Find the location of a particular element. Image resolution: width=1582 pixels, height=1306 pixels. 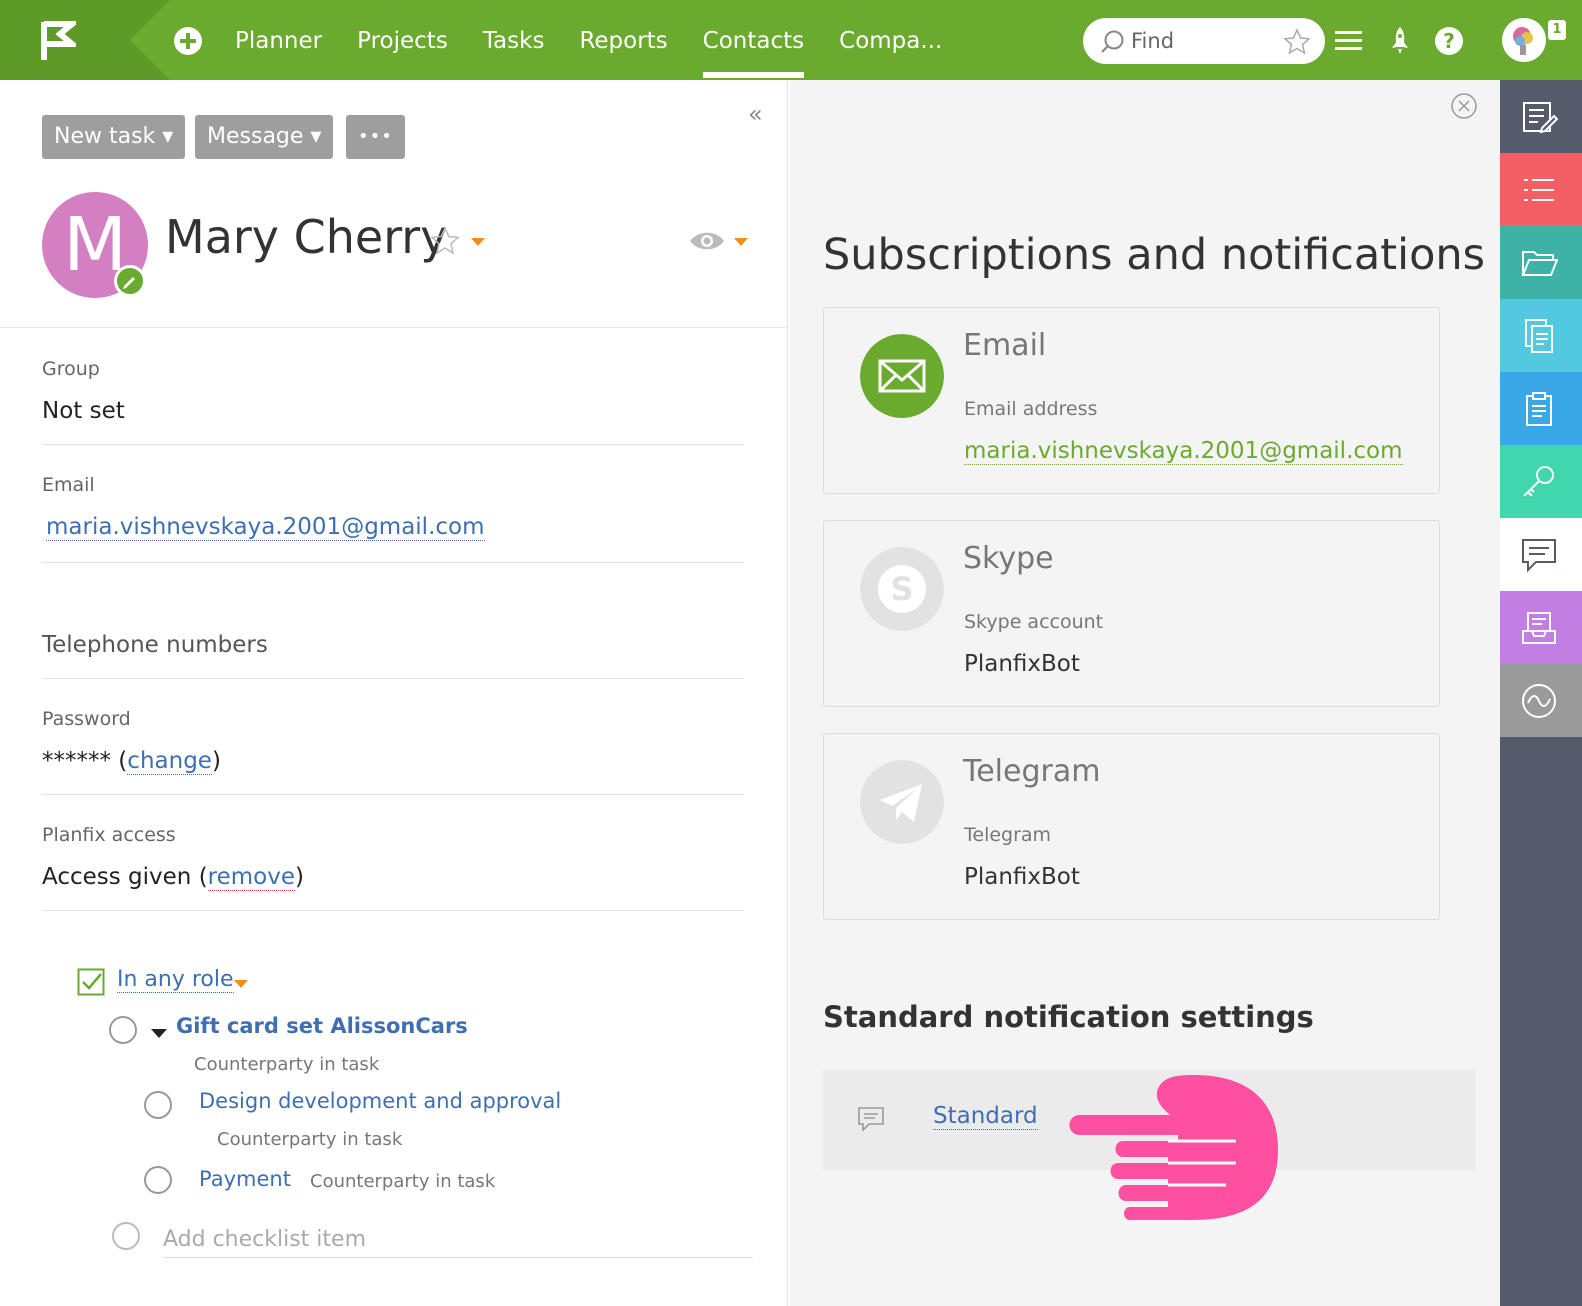

skype-account-value: PlanfixBot is located at coordinates (1022, 664).